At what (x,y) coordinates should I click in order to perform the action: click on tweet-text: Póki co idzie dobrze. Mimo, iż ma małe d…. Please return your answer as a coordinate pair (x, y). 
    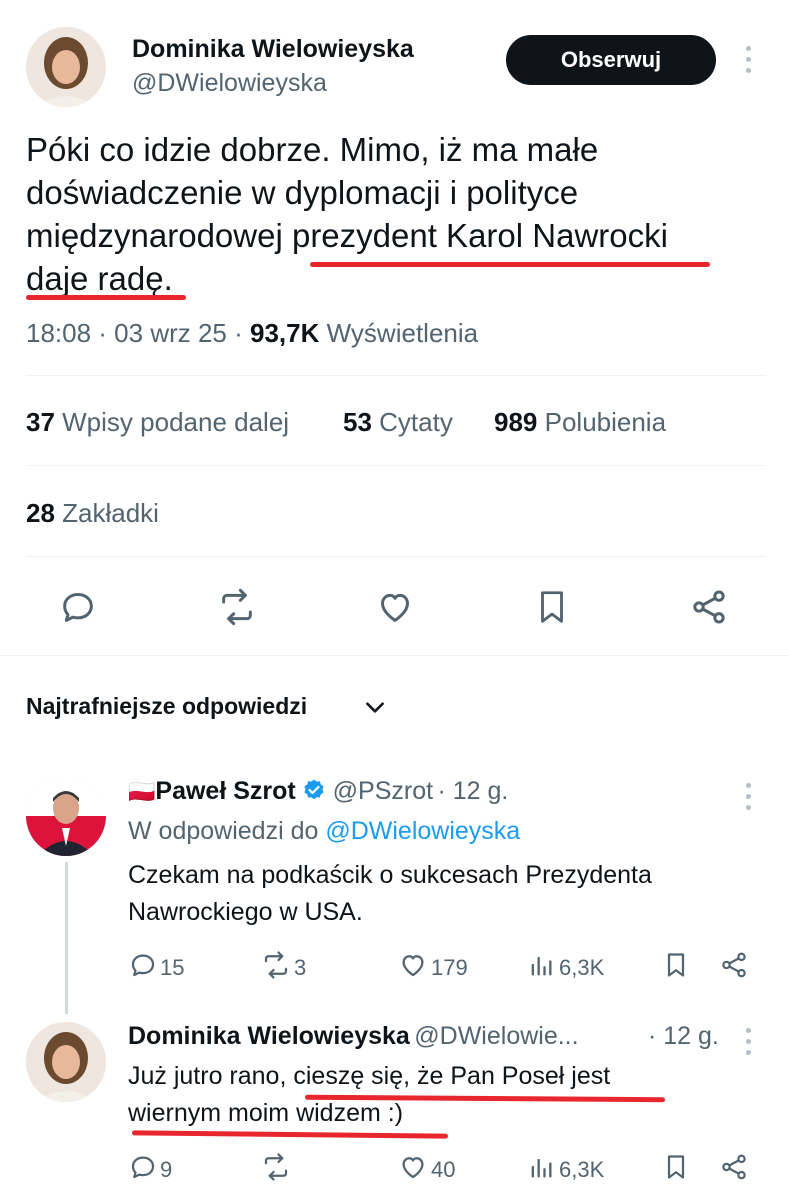
    Looking at the image, I should click on (396, 214).